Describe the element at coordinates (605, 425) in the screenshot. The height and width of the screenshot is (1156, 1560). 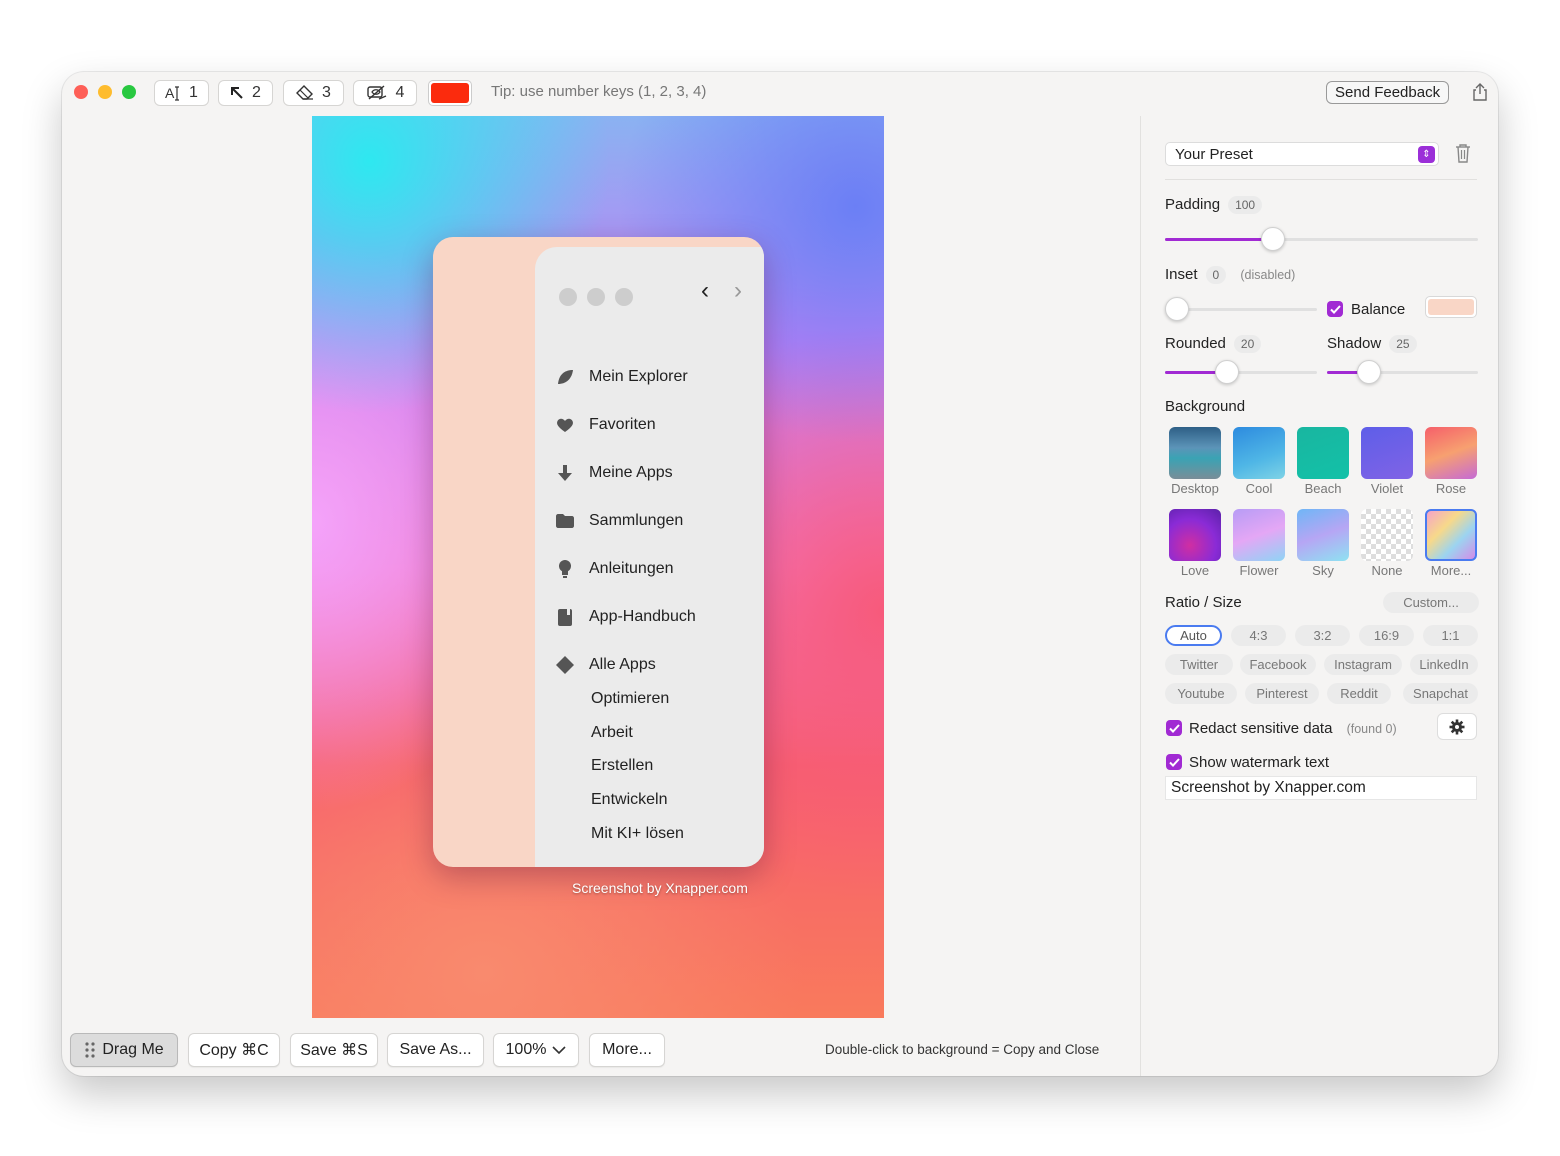
I see `menu-item-favoriten: Favoriten` at that location.